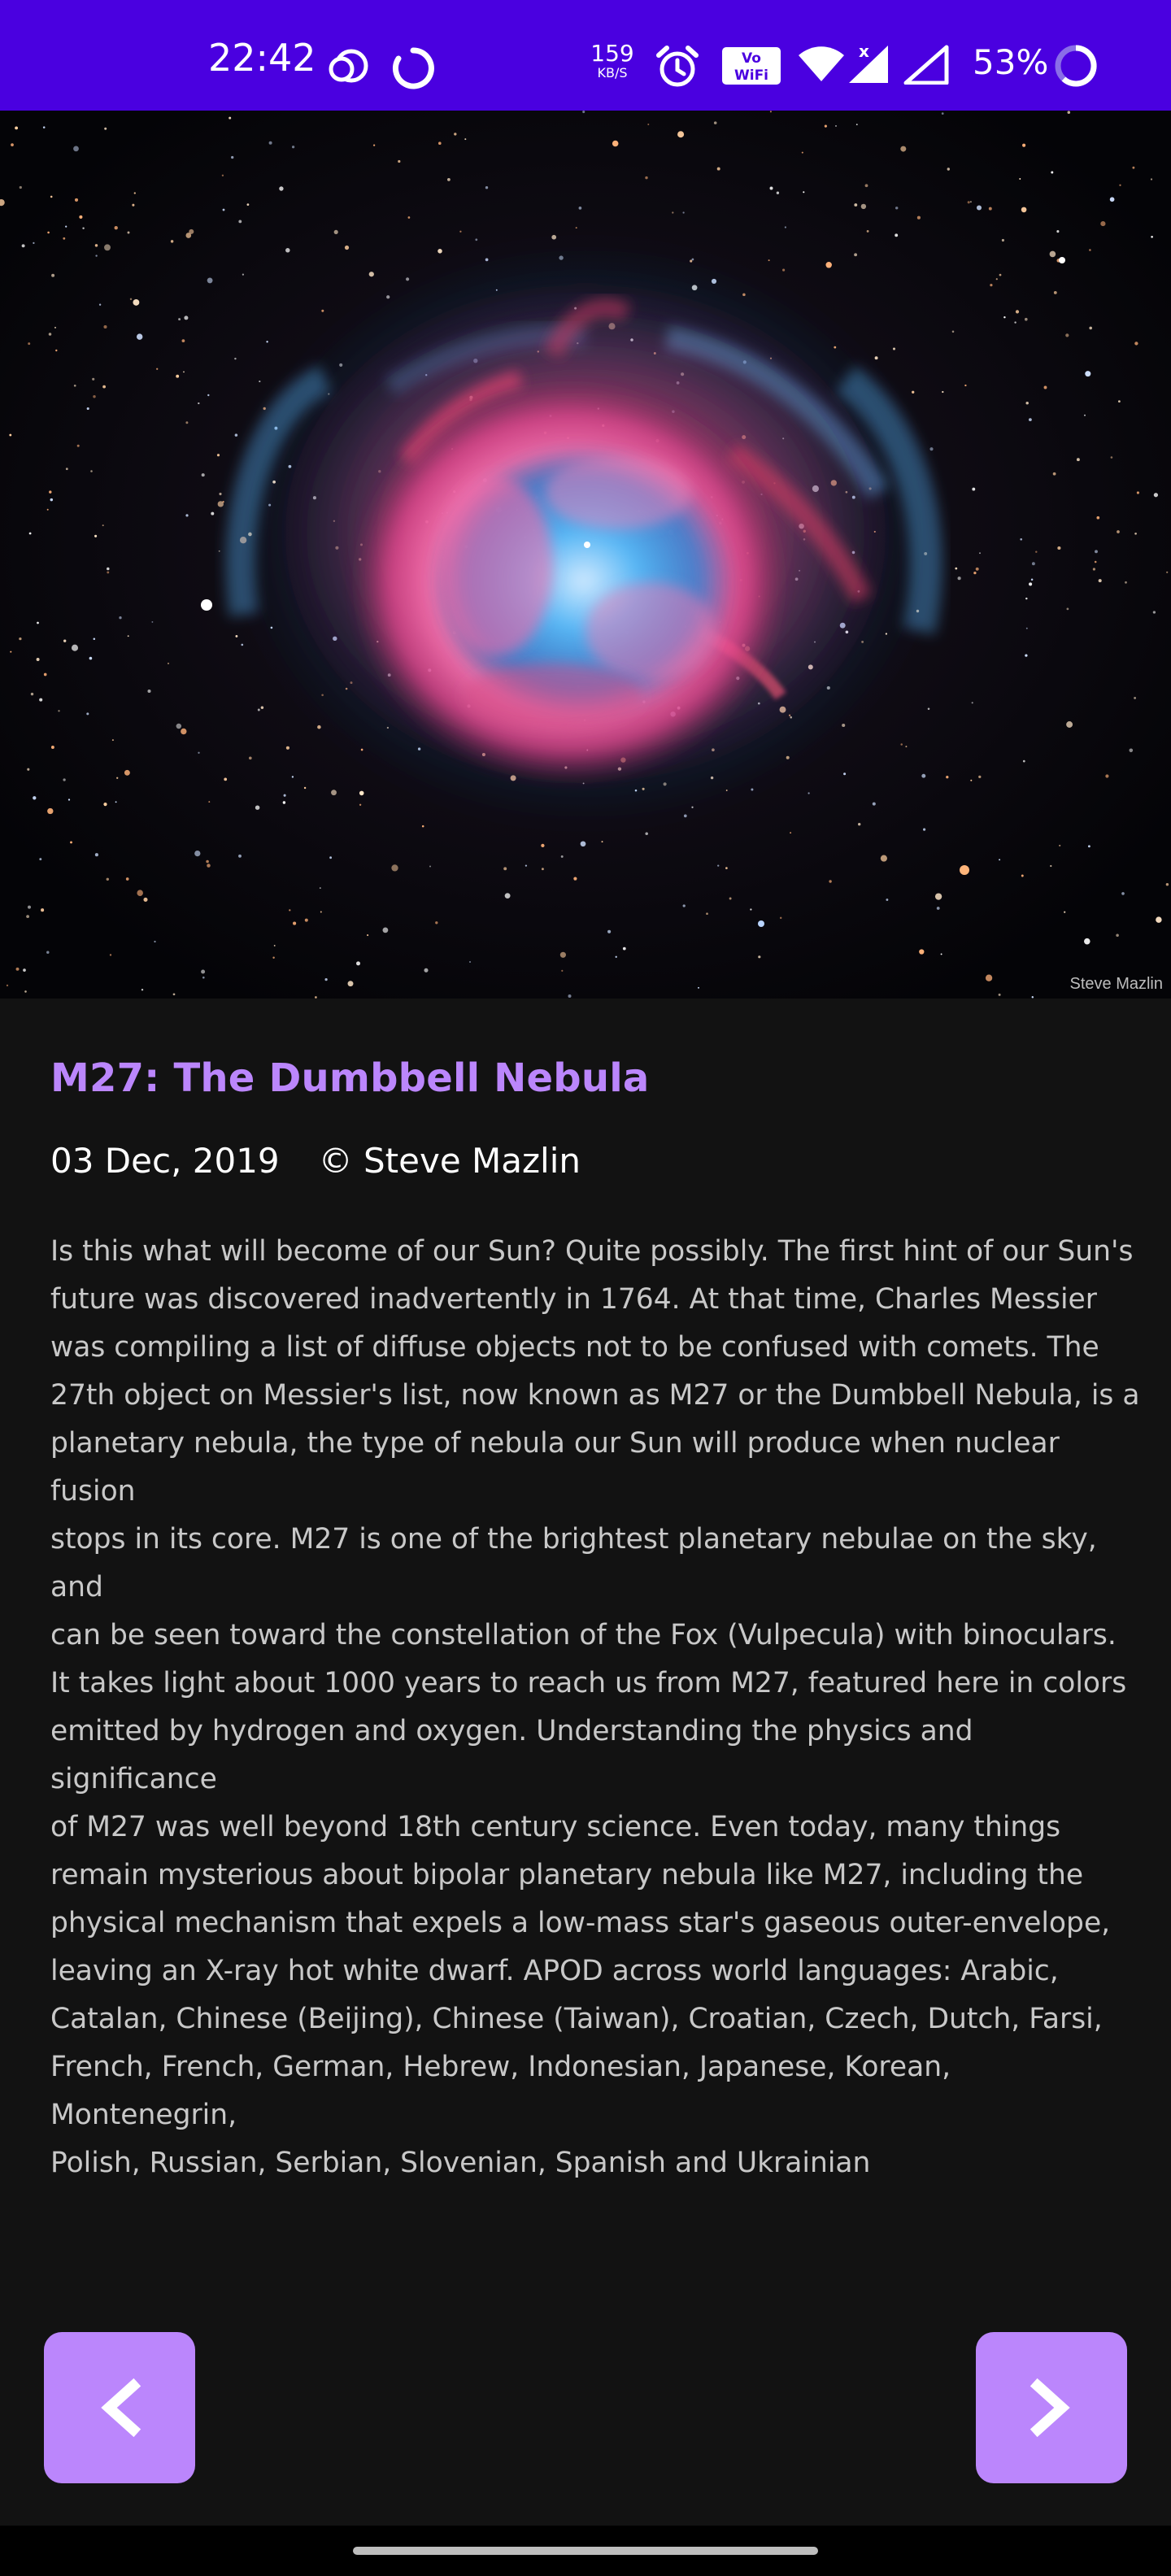 The height and width of the screenshot is (2576, 1171). Describe the element at coordinates (1011, 62) in the screenshot. I see `battery-percent: 53%` at that location.